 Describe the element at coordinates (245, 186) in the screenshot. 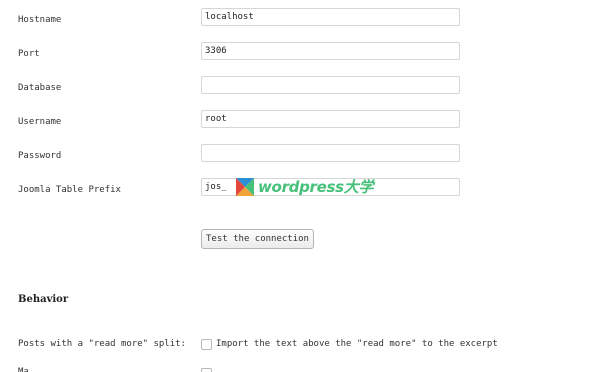

I see `wordpress-daxue-logo-icon` at that location.